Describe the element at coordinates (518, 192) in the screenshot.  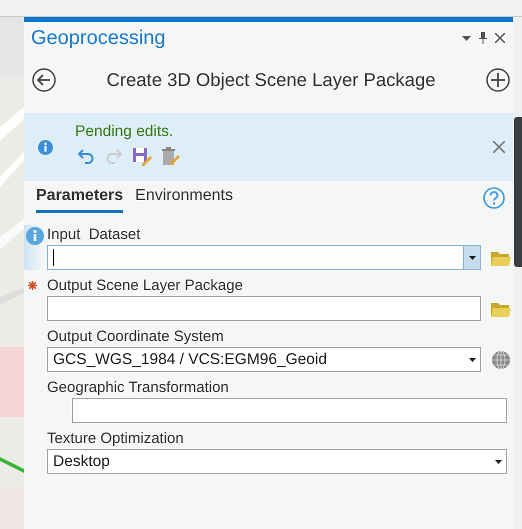
I see `scrollbar` at that location.